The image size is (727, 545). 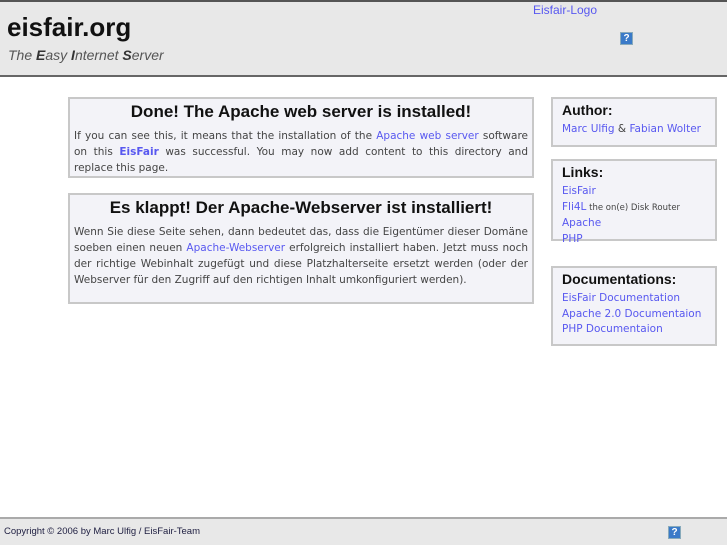 I want to click on slogan-s: S, so click(x=127, y=55).